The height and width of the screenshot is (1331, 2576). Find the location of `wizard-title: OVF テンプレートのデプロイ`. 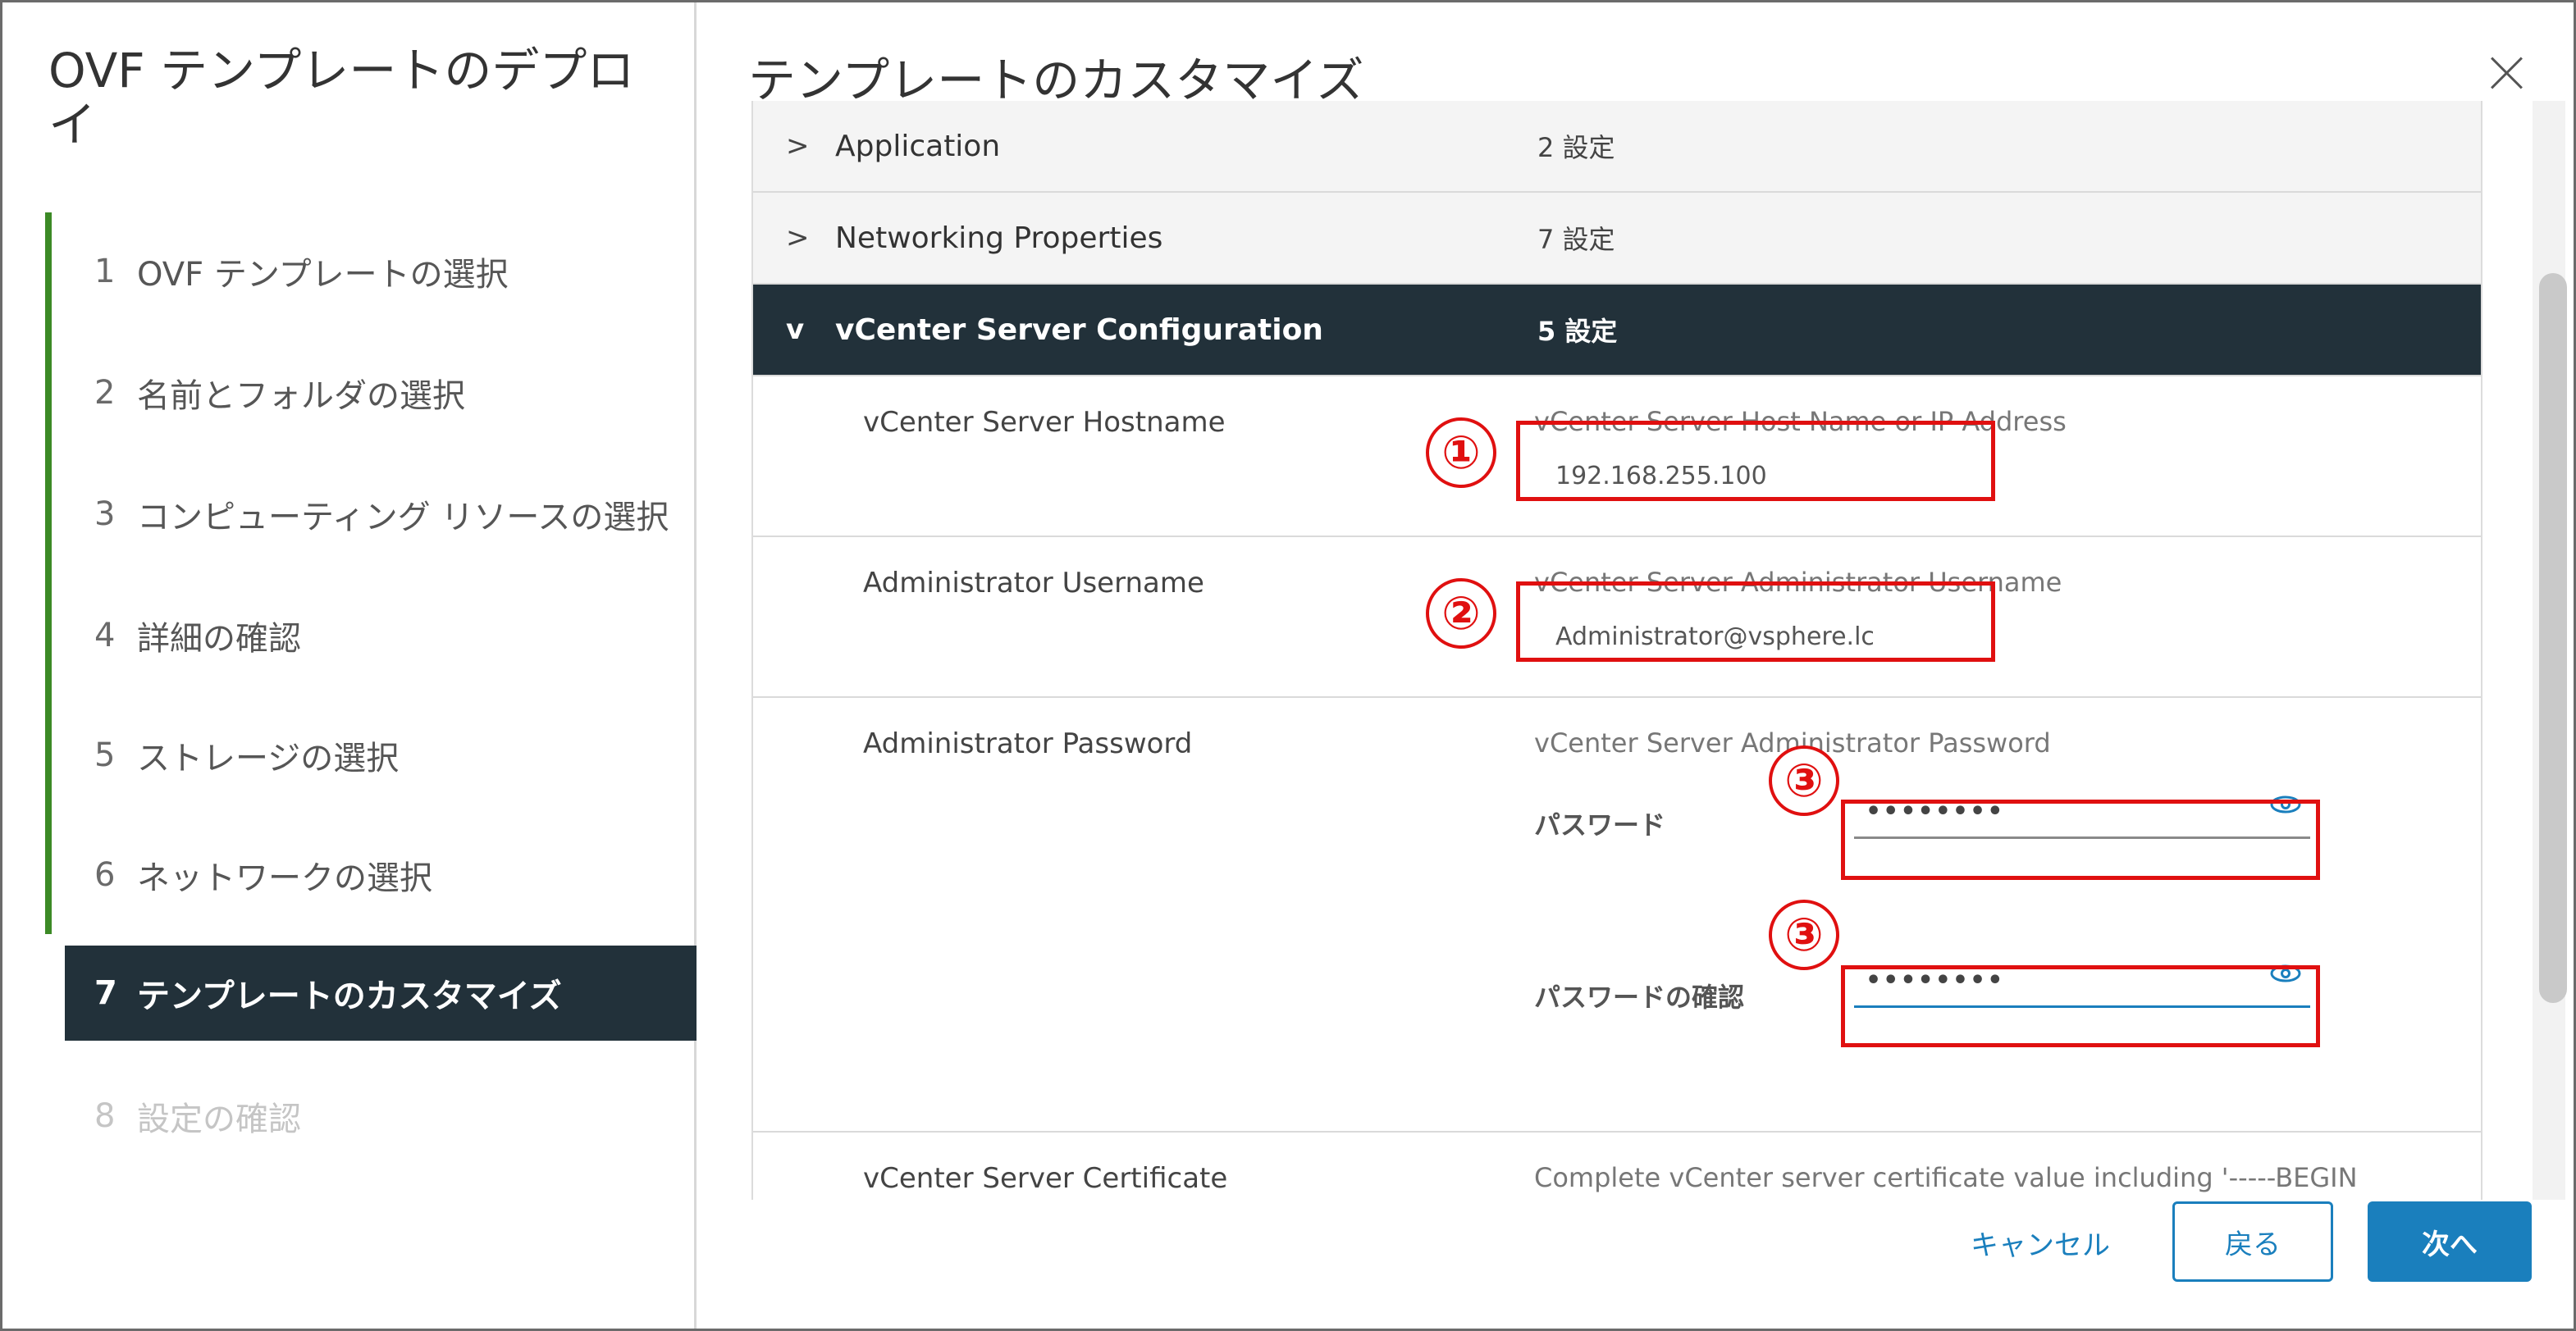

wizard-title: OVF テンプレートのデプロイ is located at coordinates (341, 98).